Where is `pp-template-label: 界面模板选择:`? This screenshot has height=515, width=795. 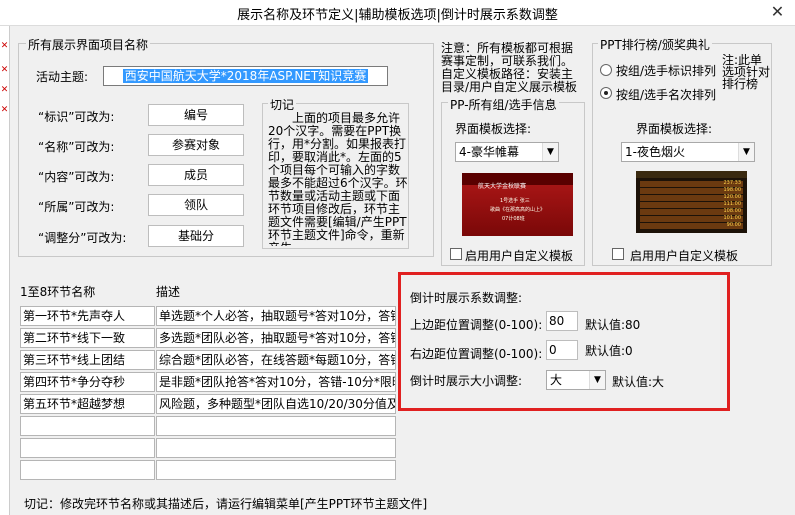
pp-template-label: 界面模板选择: is located at coordinates (493, 129).